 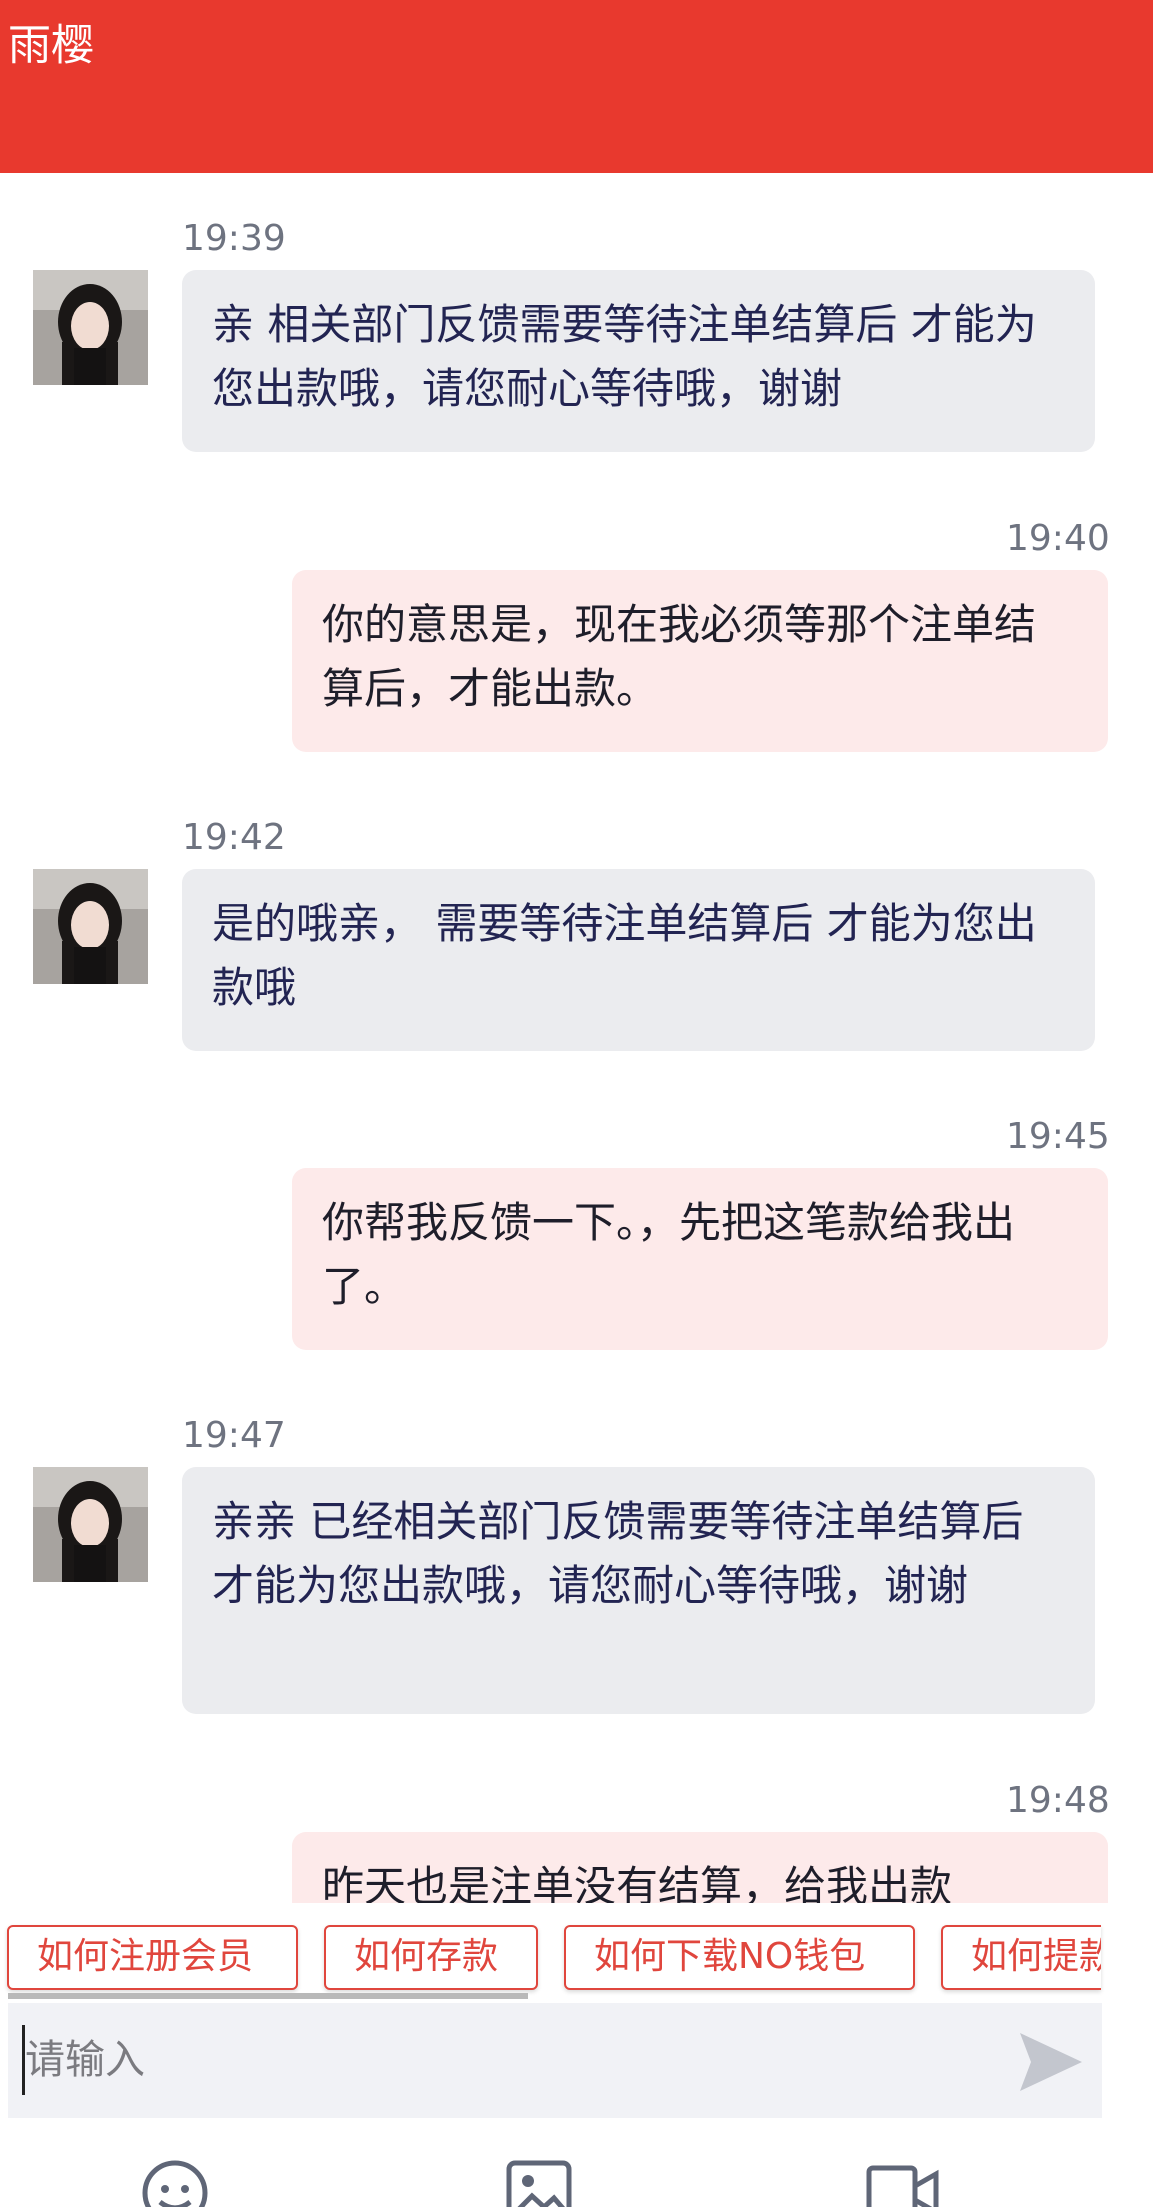 I want to click on message-outgoing: 19:45 你帮我反馈一下。，先把这笔款给我出了。, so click(x=576, y=1221).